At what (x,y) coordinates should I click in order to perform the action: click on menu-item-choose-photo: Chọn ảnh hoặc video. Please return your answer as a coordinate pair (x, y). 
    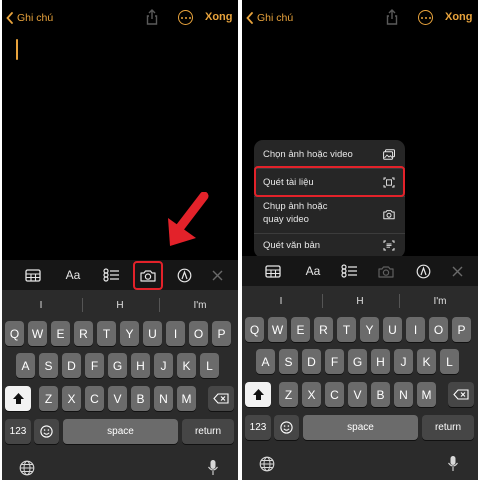
    Looking at the image, I should click on (329, 154).